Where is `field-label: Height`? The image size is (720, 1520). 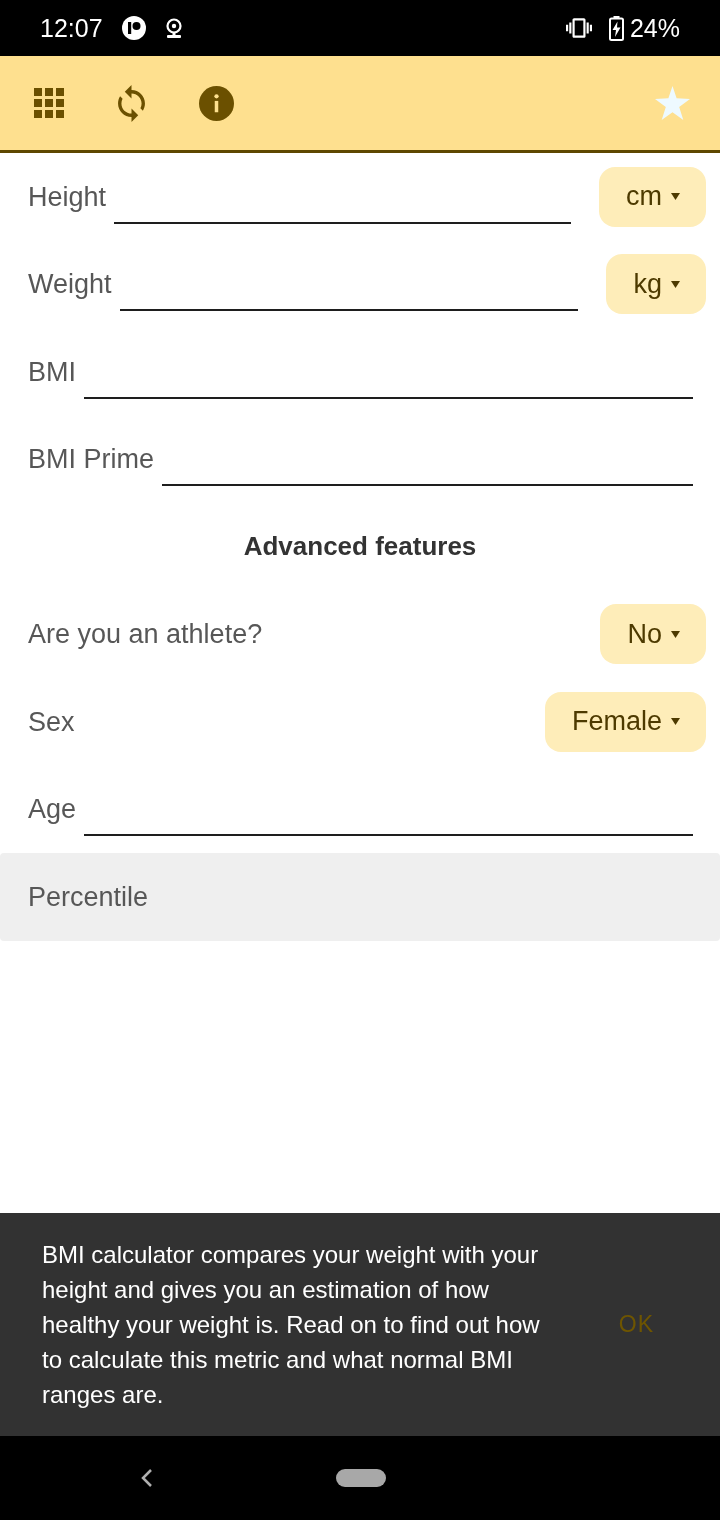
field-label: Height is located at coordinates (67, 196).